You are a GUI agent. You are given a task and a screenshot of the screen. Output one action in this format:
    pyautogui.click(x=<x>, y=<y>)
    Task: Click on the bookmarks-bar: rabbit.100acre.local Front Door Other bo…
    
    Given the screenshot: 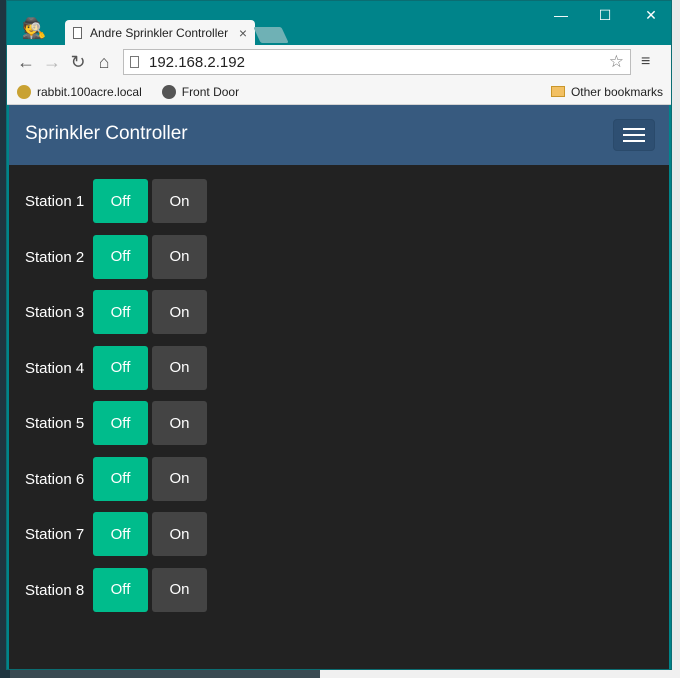 What is the action you would take?
    pyautogui.click(x=339, y=92)
    